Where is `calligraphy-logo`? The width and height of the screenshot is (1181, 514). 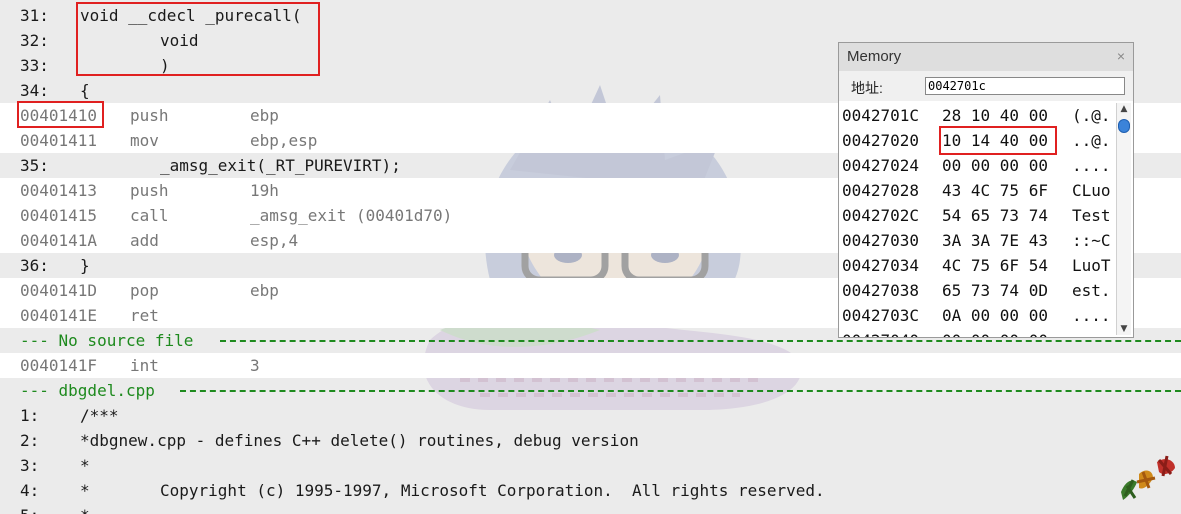
calligraphy-logo is located at coordinates (1148, 477).